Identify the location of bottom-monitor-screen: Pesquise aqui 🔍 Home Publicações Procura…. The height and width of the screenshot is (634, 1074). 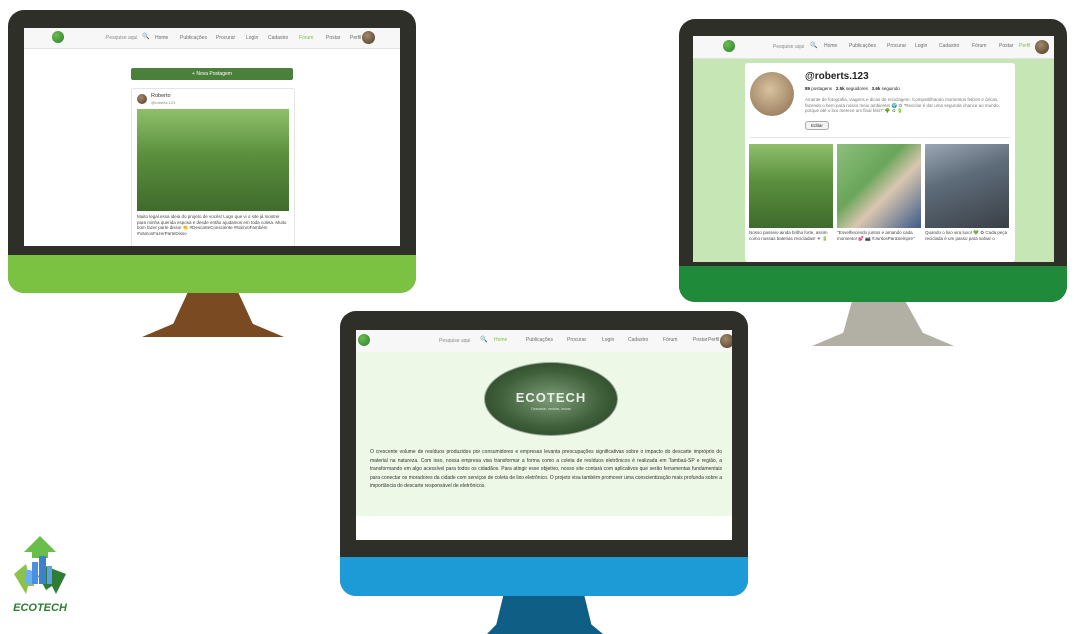
(544, 435).